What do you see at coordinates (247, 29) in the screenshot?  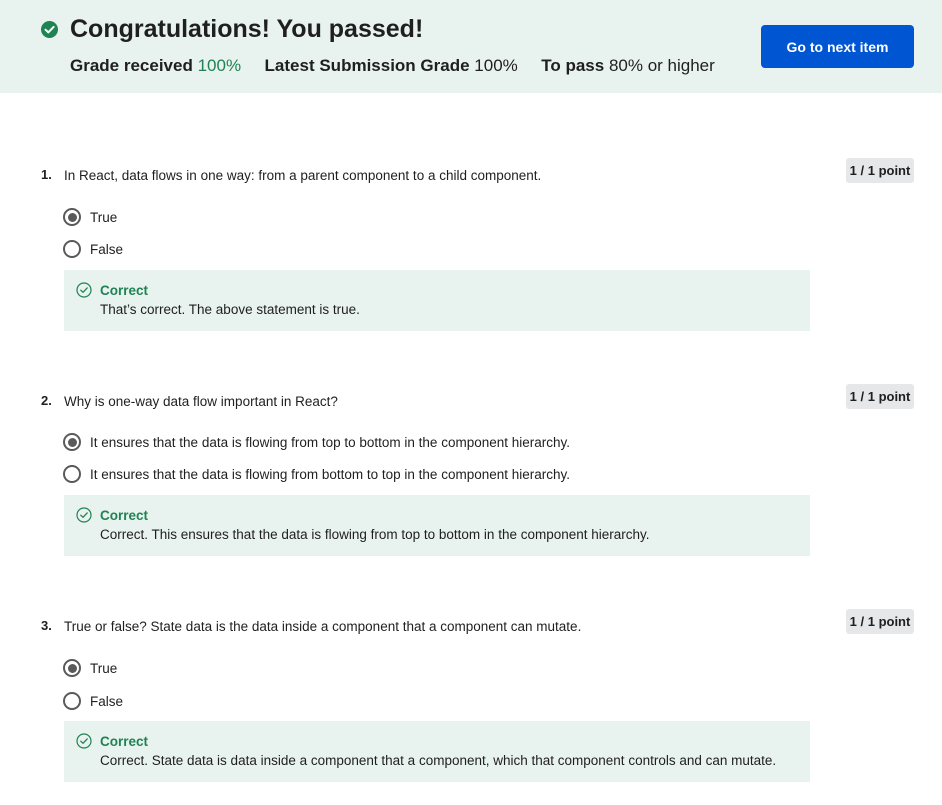 I see `pass-title: Congratulations! You passed!` at bounding box center [247, 29].